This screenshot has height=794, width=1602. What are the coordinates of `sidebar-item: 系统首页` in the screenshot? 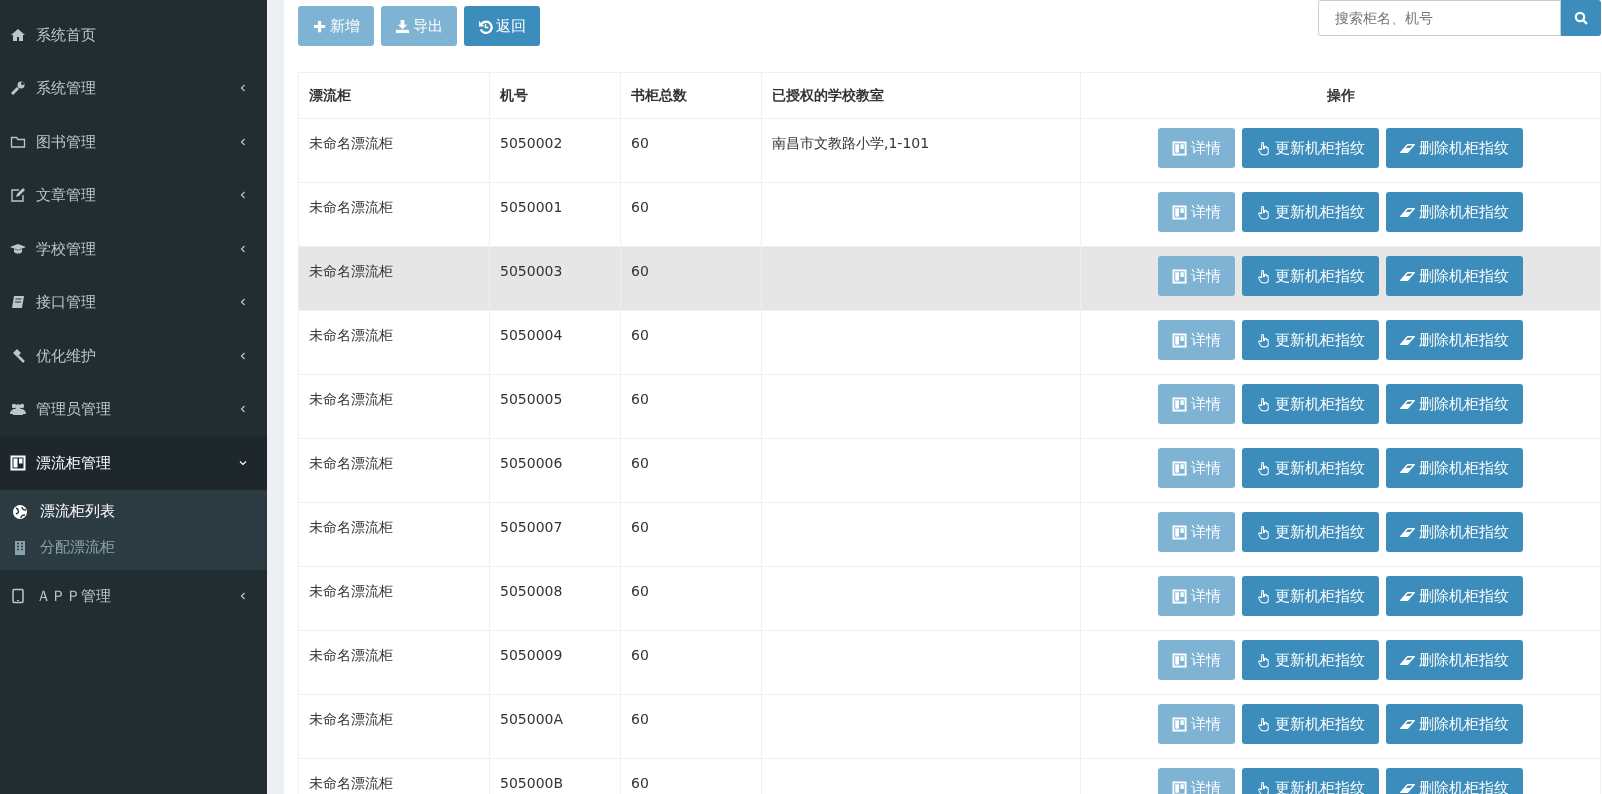 It's located at (133, 35).